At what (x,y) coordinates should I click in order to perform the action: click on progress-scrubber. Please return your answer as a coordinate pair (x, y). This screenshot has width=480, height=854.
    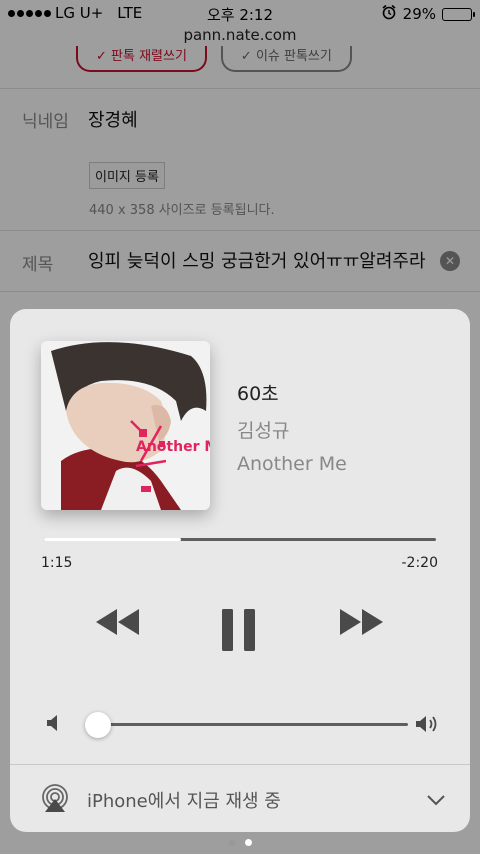
    Looking at the image, I should click on (240, 539).